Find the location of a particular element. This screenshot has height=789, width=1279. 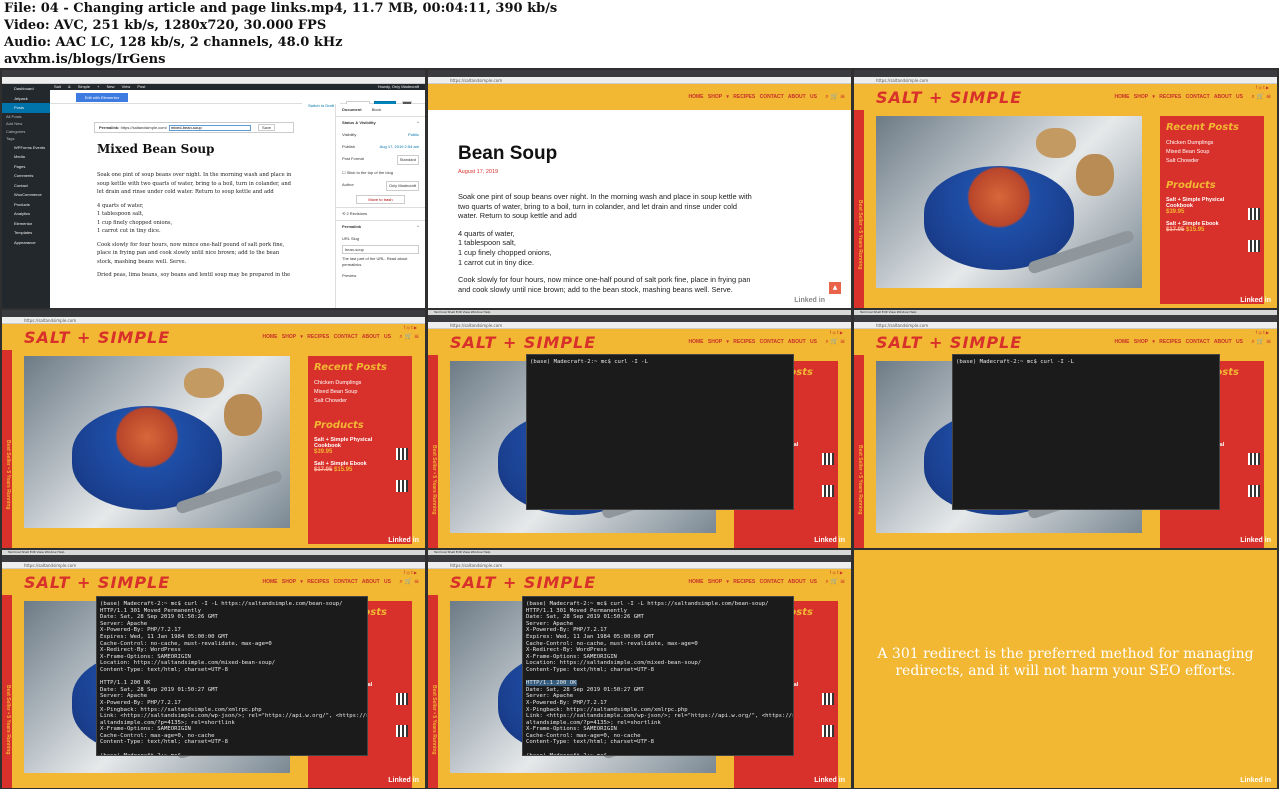

wp-sidebar-item: Appearance is located at coordinates (26, 243).